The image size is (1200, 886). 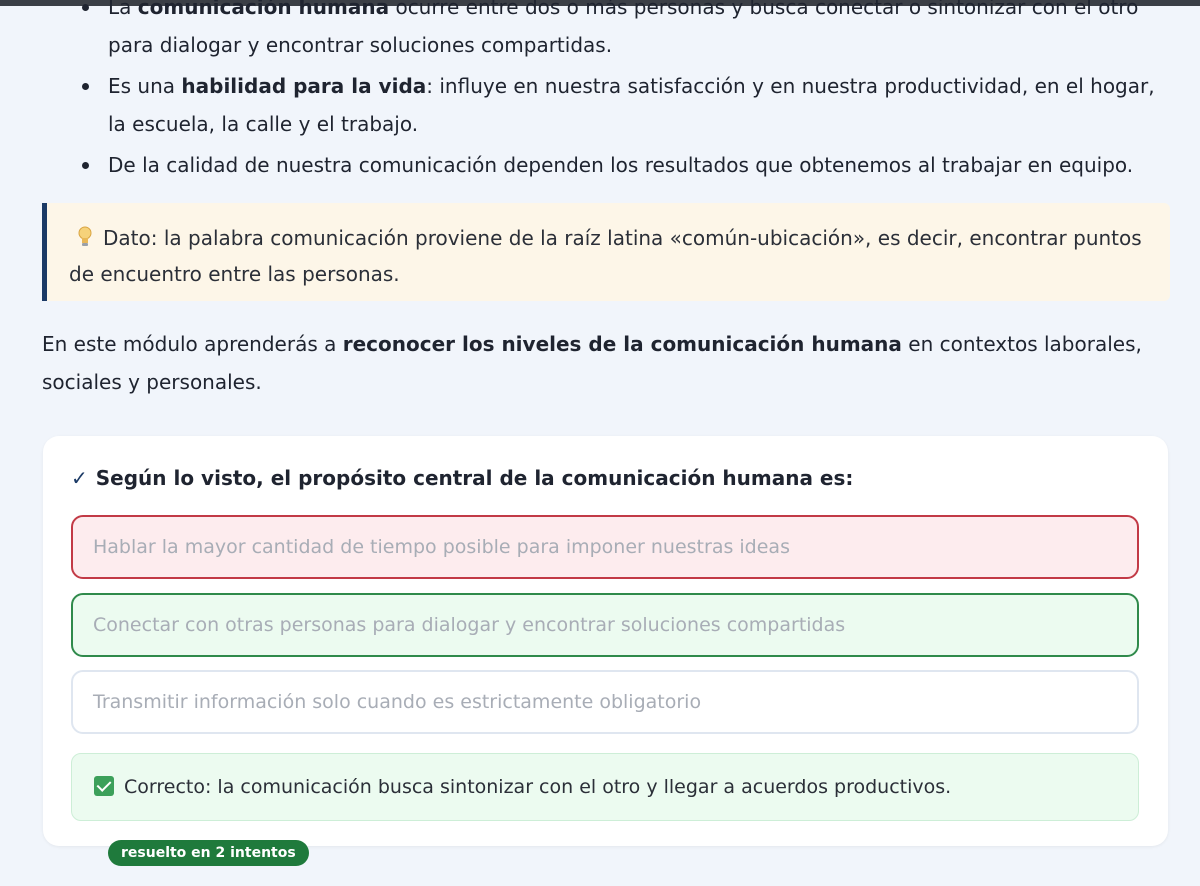 What do you see at coordinates (304, 86) in the screenshot?
I see `bullet-bold-text: habilidad para la vida` at bounding box center [304, 86].